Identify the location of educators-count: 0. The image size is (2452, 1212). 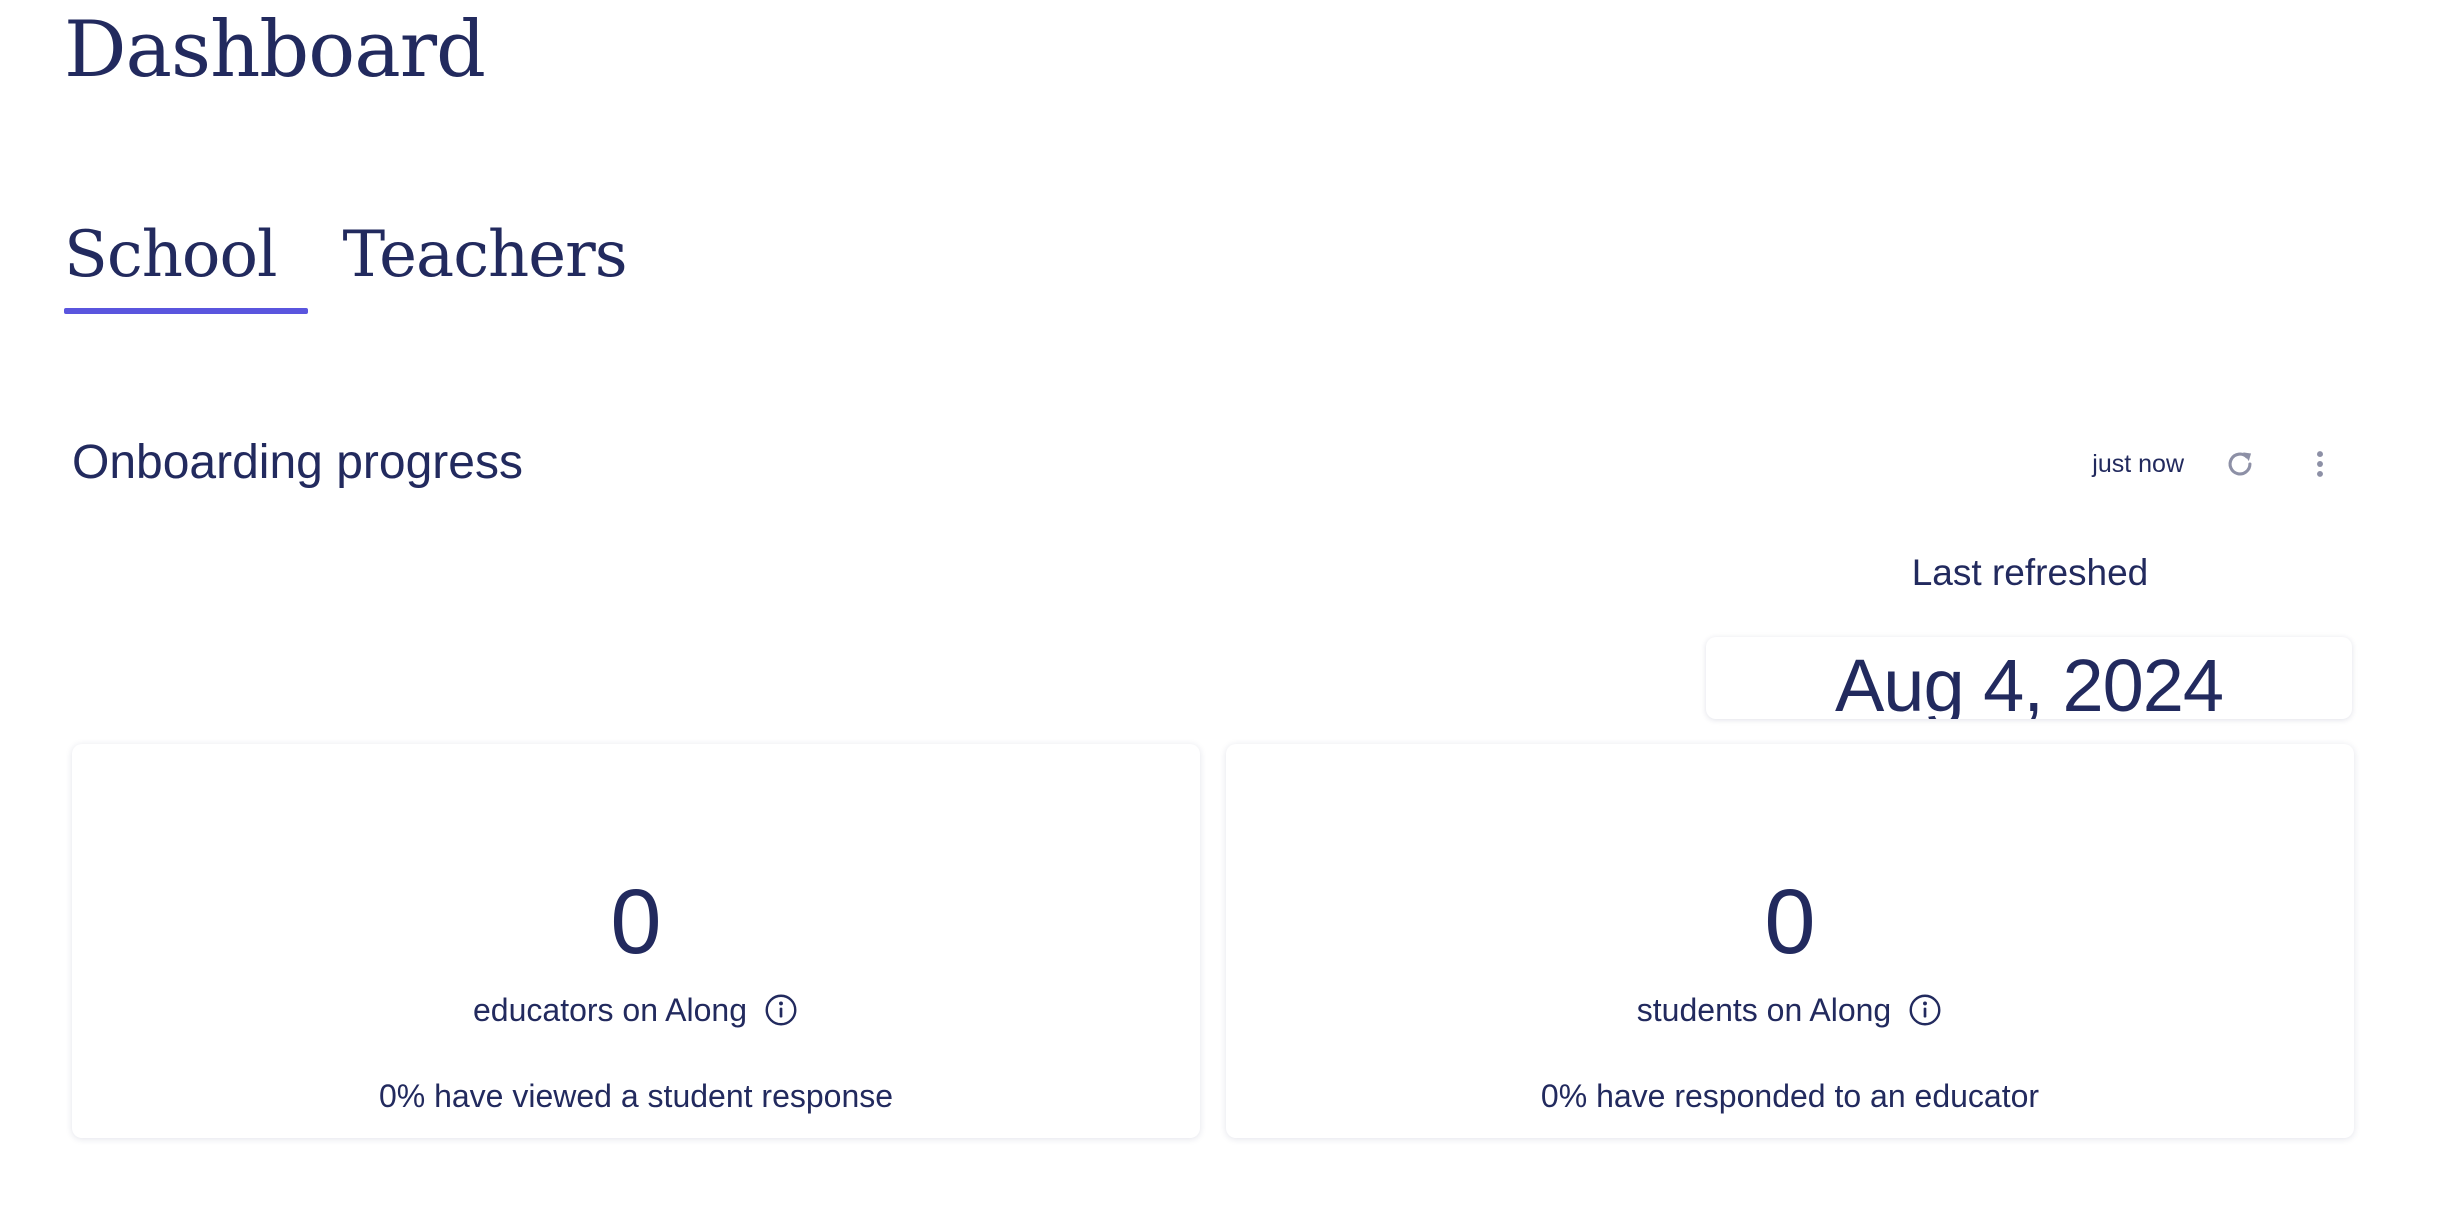
(636, 922).